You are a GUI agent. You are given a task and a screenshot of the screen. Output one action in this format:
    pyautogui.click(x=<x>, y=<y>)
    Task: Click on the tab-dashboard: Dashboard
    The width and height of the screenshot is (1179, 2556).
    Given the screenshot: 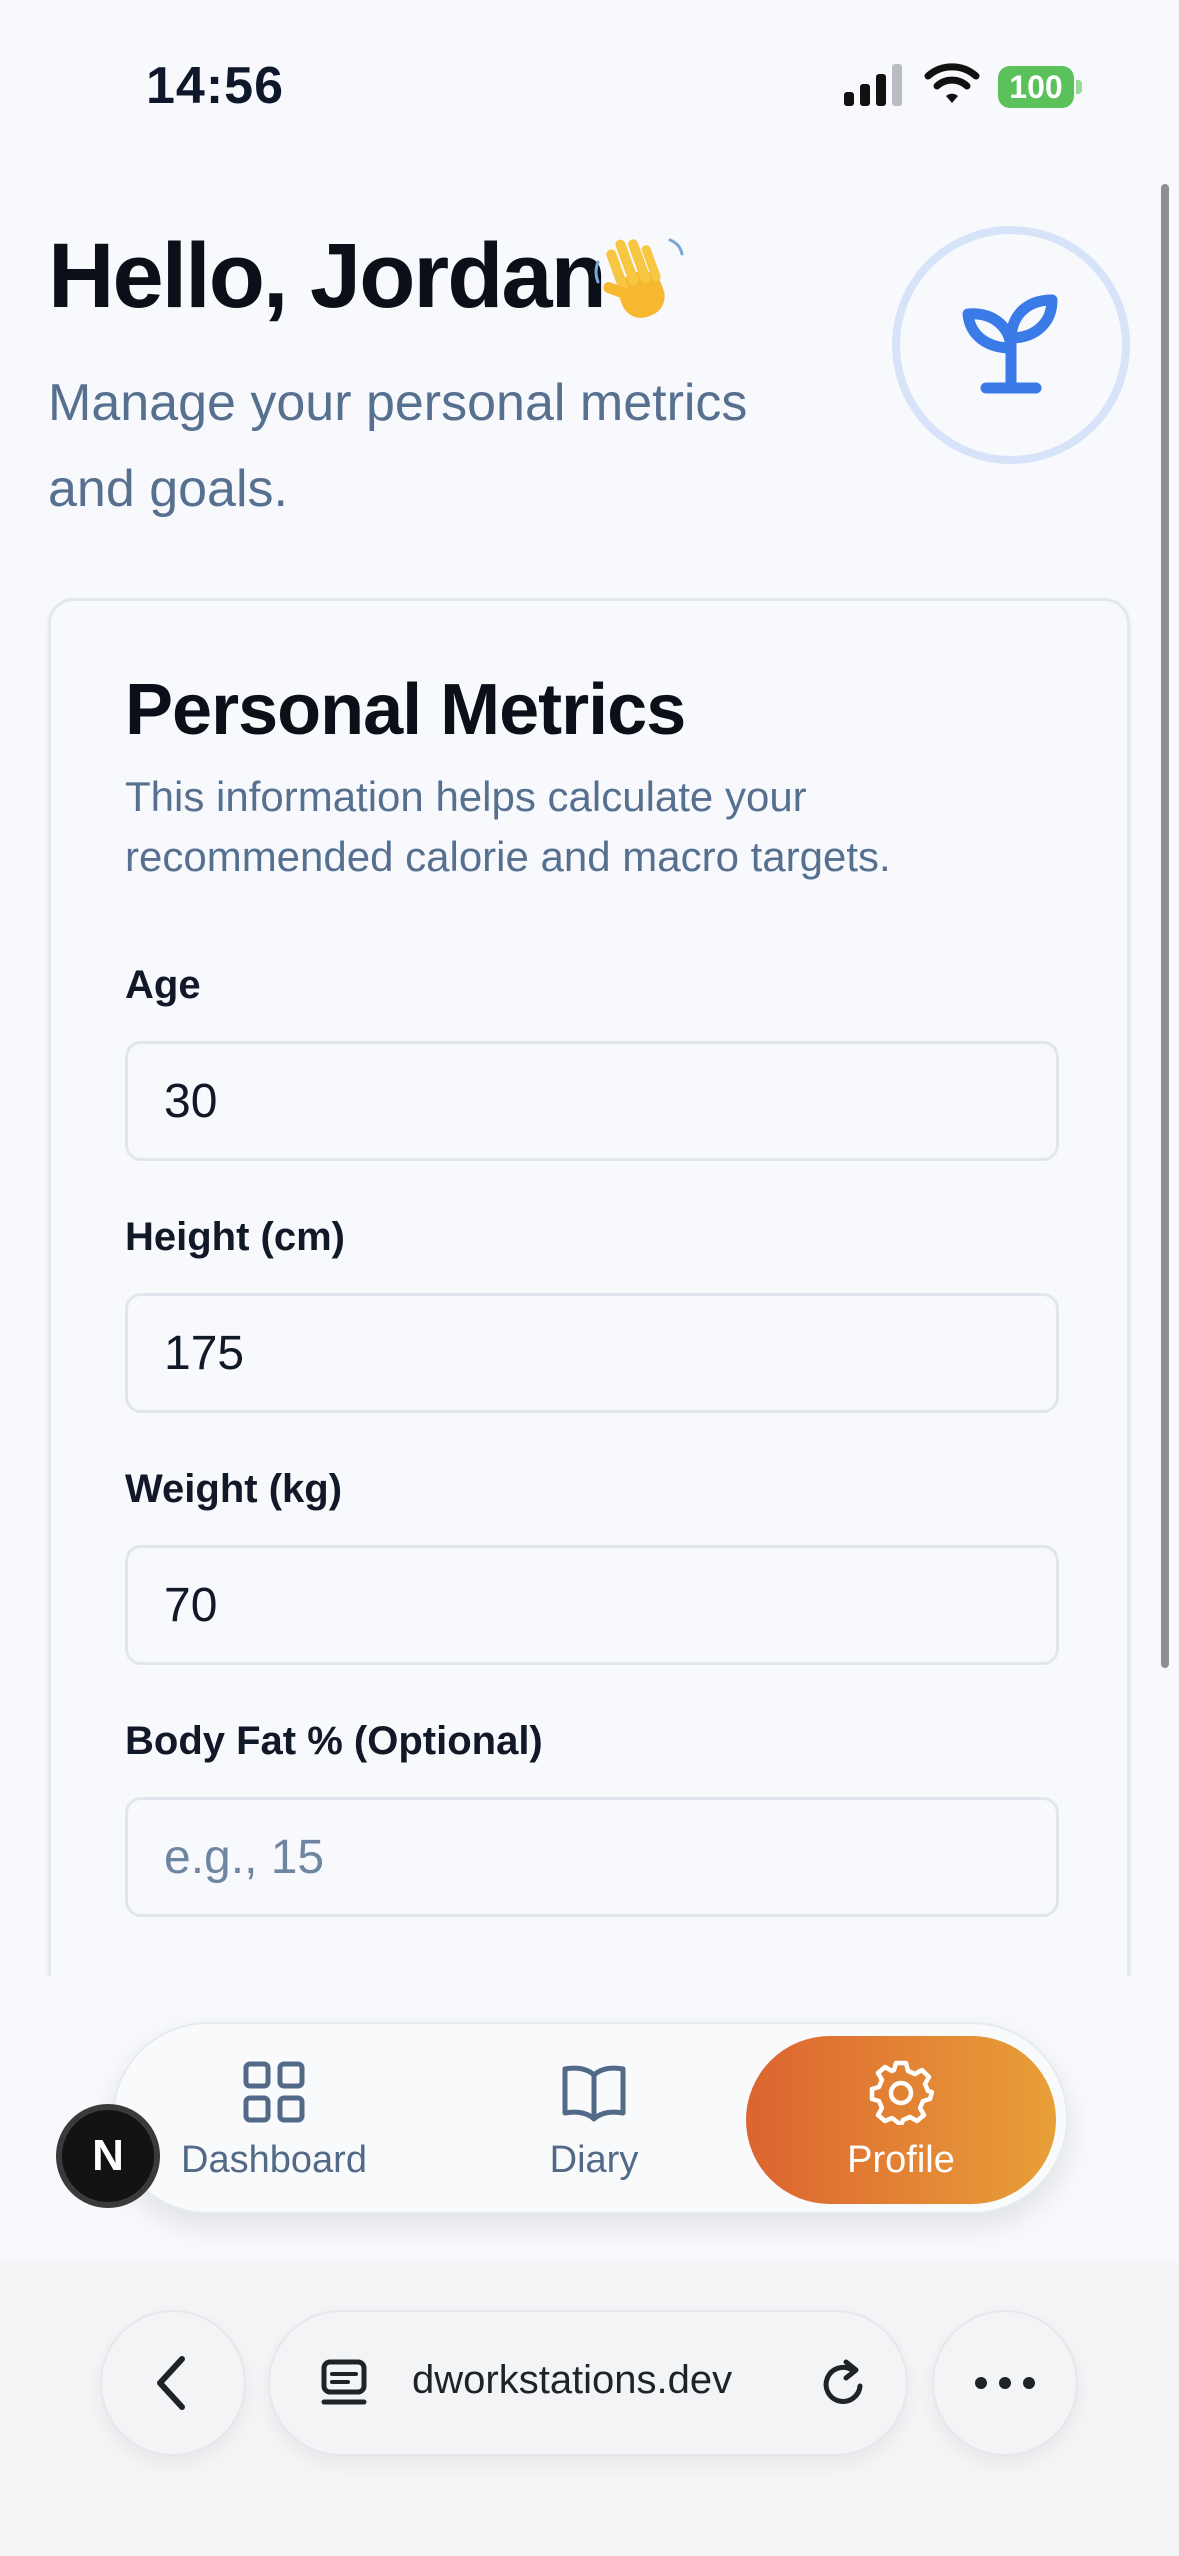 What is the action you would take?
    pyautogui.click(x=274, y=2120)
    